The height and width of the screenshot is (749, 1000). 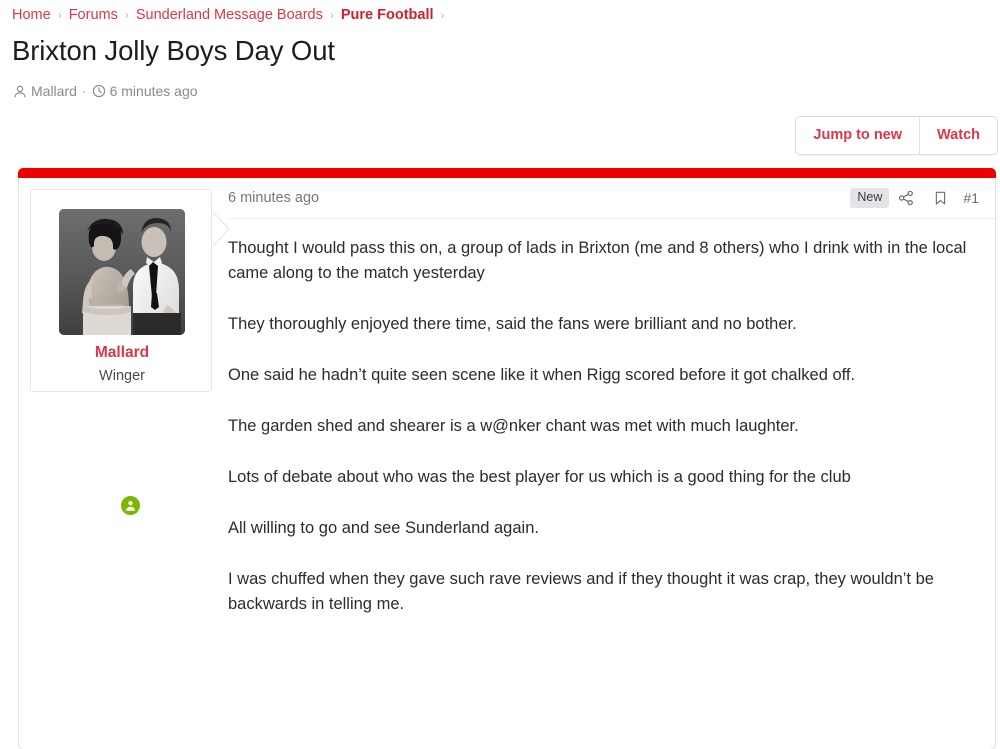 What do you see at coordinates (31, 15) in the screenshot?
I see `breadcrumb-item-home: Home` at bounding box center [31, 15].